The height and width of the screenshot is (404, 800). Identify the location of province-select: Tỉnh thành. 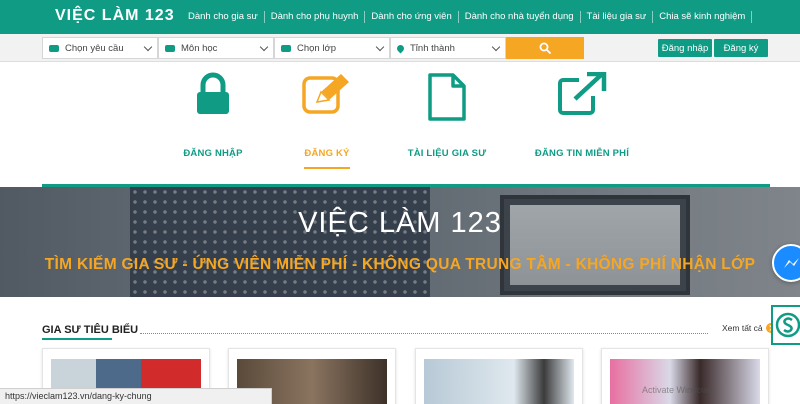
(448, 48).